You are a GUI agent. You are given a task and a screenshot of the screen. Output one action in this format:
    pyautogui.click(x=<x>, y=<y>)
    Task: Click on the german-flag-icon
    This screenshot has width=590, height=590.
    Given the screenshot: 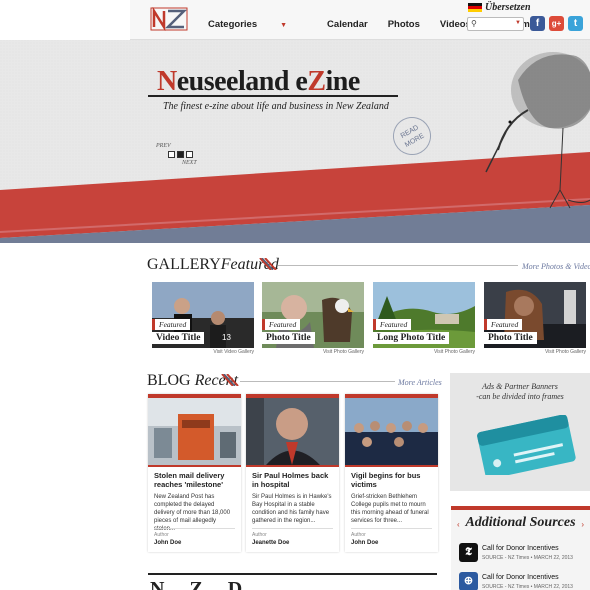 What is the action you would take?
    pyautogui.click(x=475, y=7)
    